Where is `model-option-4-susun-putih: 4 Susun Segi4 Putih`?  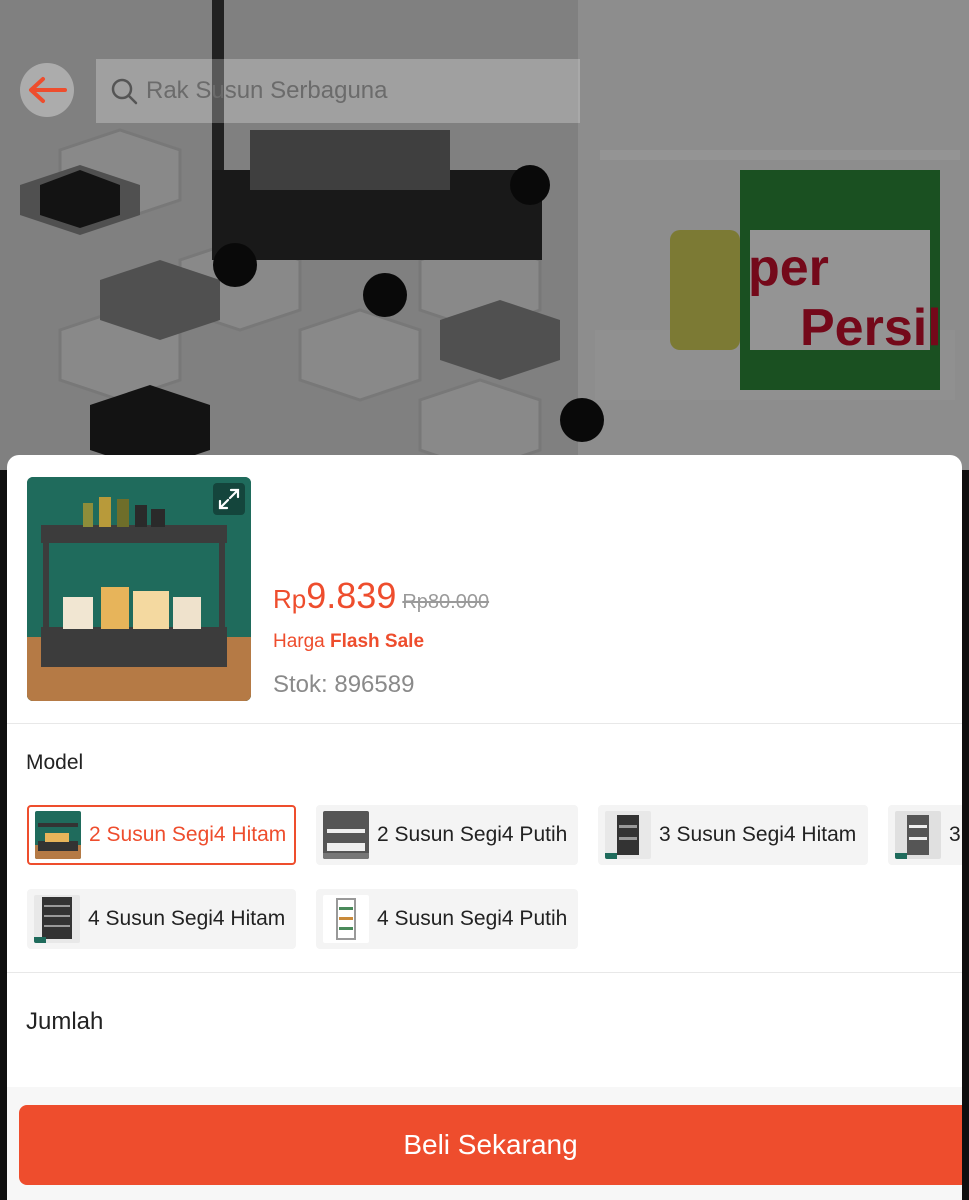 model-option-4-susun-putih: 4 Susun Segi4 Putih is located at coordinates (447, 919).